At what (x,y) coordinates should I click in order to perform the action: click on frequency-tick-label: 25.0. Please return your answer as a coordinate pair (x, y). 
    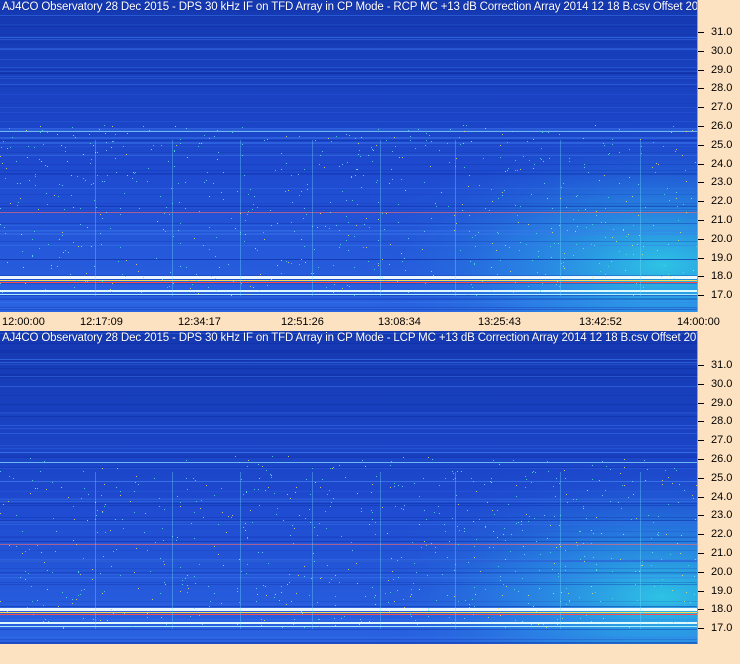
    Looking at the image, I should click on (715, 477).